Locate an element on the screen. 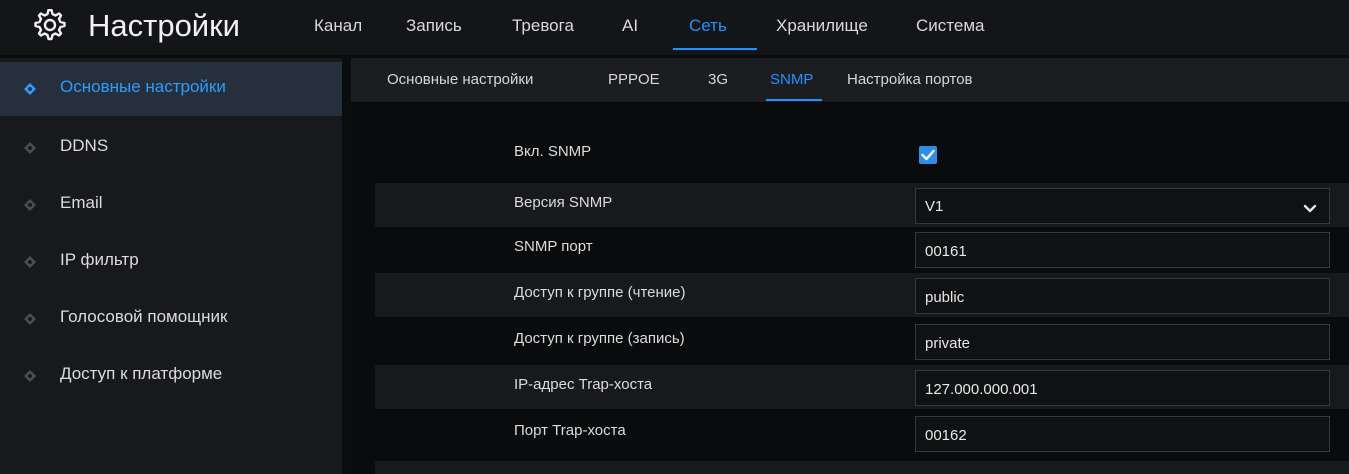 Image resolution: width=1349 pixels, height=474 pixels. snmp-version-select: V1 is located at coordinates (1122, 206).